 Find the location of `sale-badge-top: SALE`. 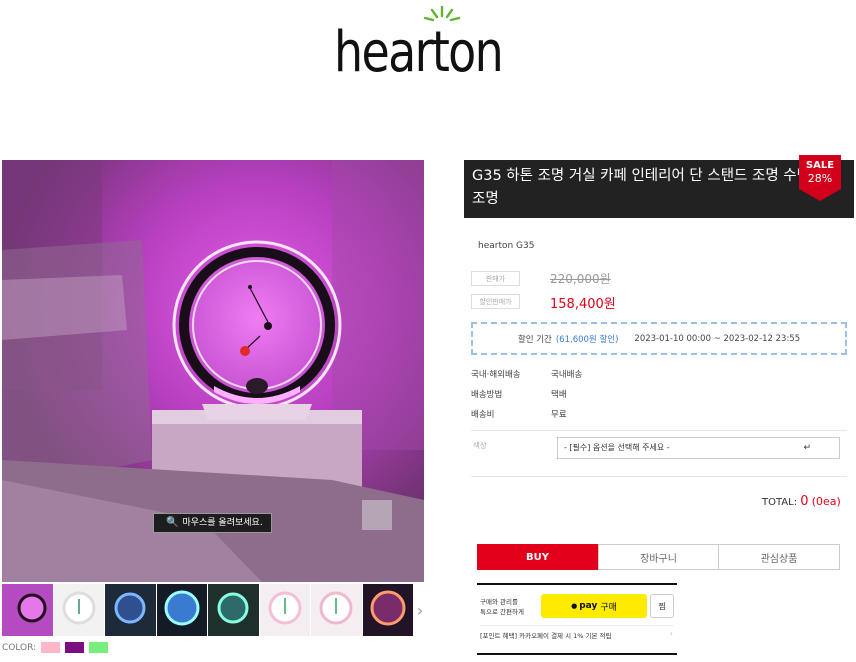

sale-badge-top: SALE is located at coordinates (820, 165).